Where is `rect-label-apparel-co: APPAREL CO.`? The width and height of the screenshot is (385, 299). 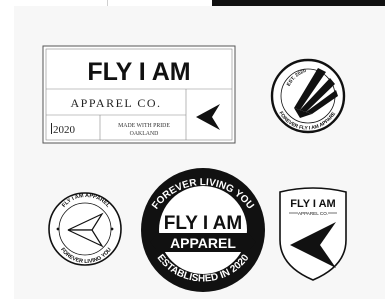 rect-label-apparel-co: APPAREL CO. is located at coordinates (116, 103).